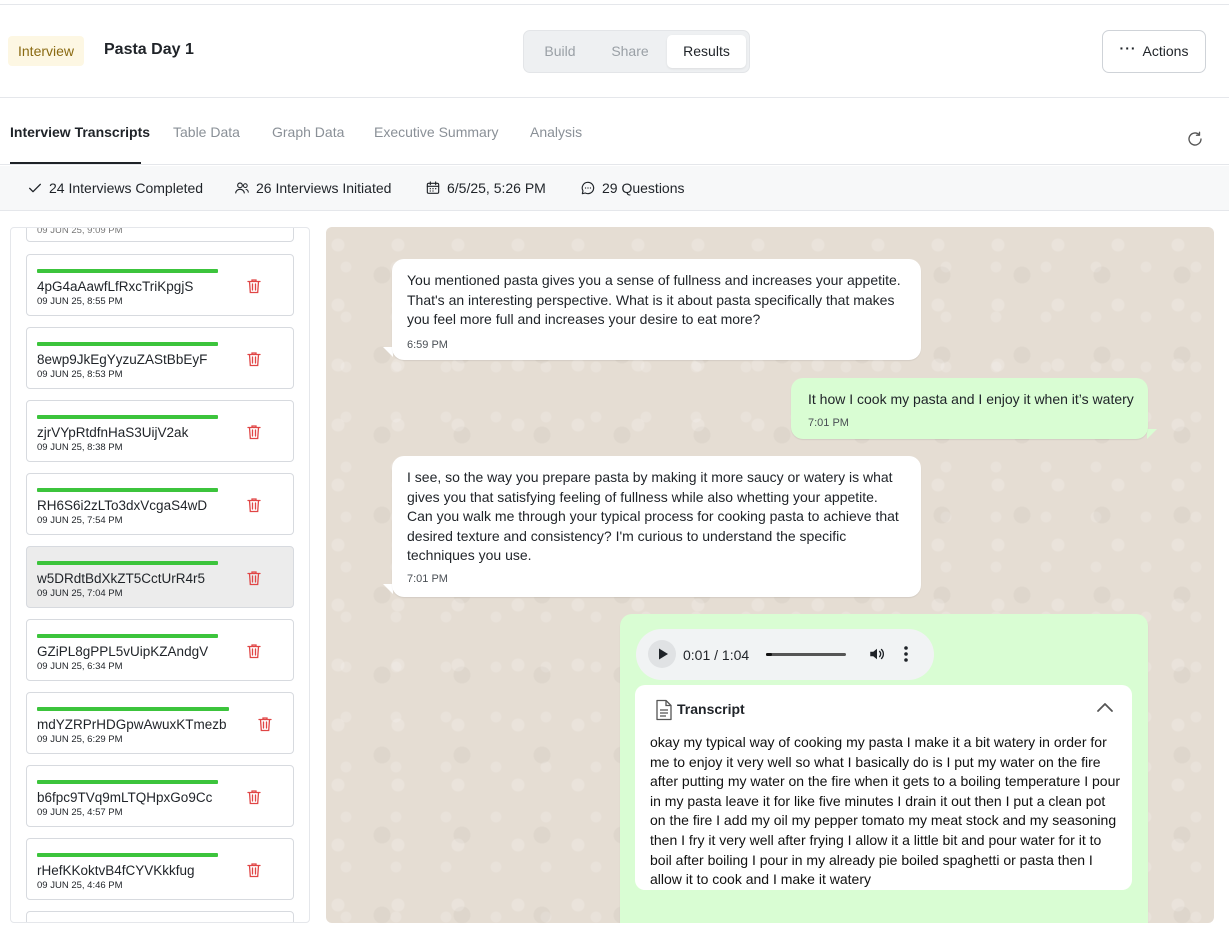 The height and width of the screenshot is (937, 1229). What do you see at coordinates (80, 885) in the screenshot?
I see `interview-time: 09 JUN 25, 4:46 PM` at bounding box center [80, 885].